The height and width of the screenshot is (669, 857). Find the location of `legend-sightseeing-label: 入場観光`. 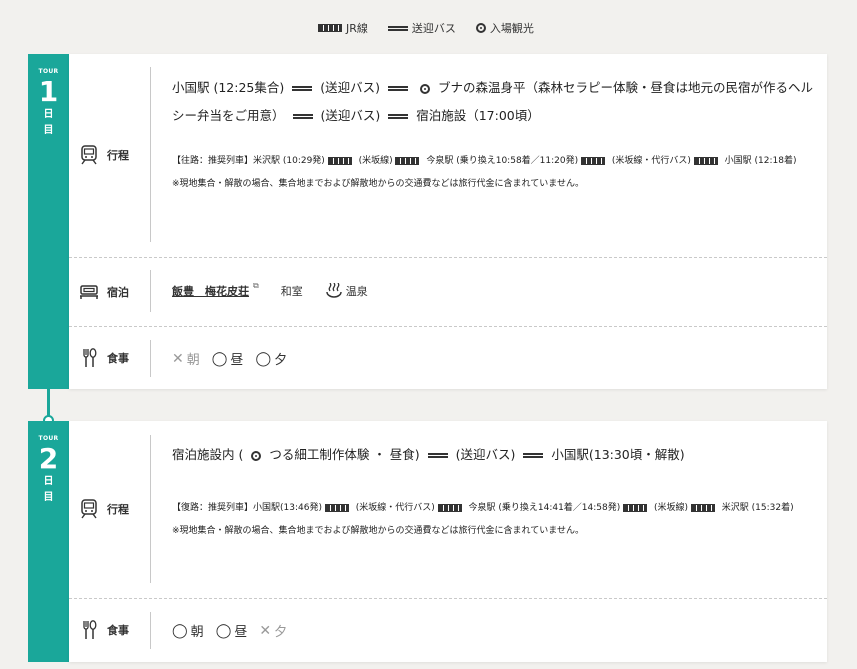

legend-sightseeing-label: 入場観光 is located at coordinates (511, 28).